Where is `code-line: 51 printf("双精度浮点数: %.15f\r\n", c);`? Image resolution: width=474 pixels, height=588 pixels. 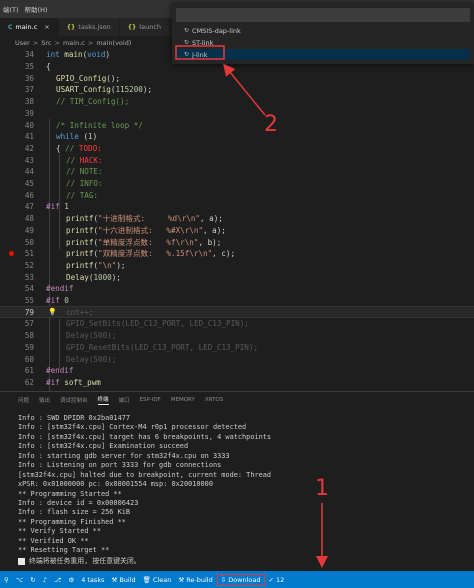 code-line: 51 printf("双精度浮点数: %.15f\r\n", c); is located at coordinates (237, 254).